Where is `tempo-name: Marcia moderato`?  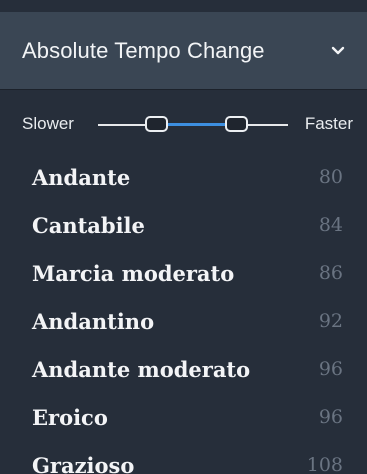
tempo-name: Marcia moderato is located at coordinates (133, 273).